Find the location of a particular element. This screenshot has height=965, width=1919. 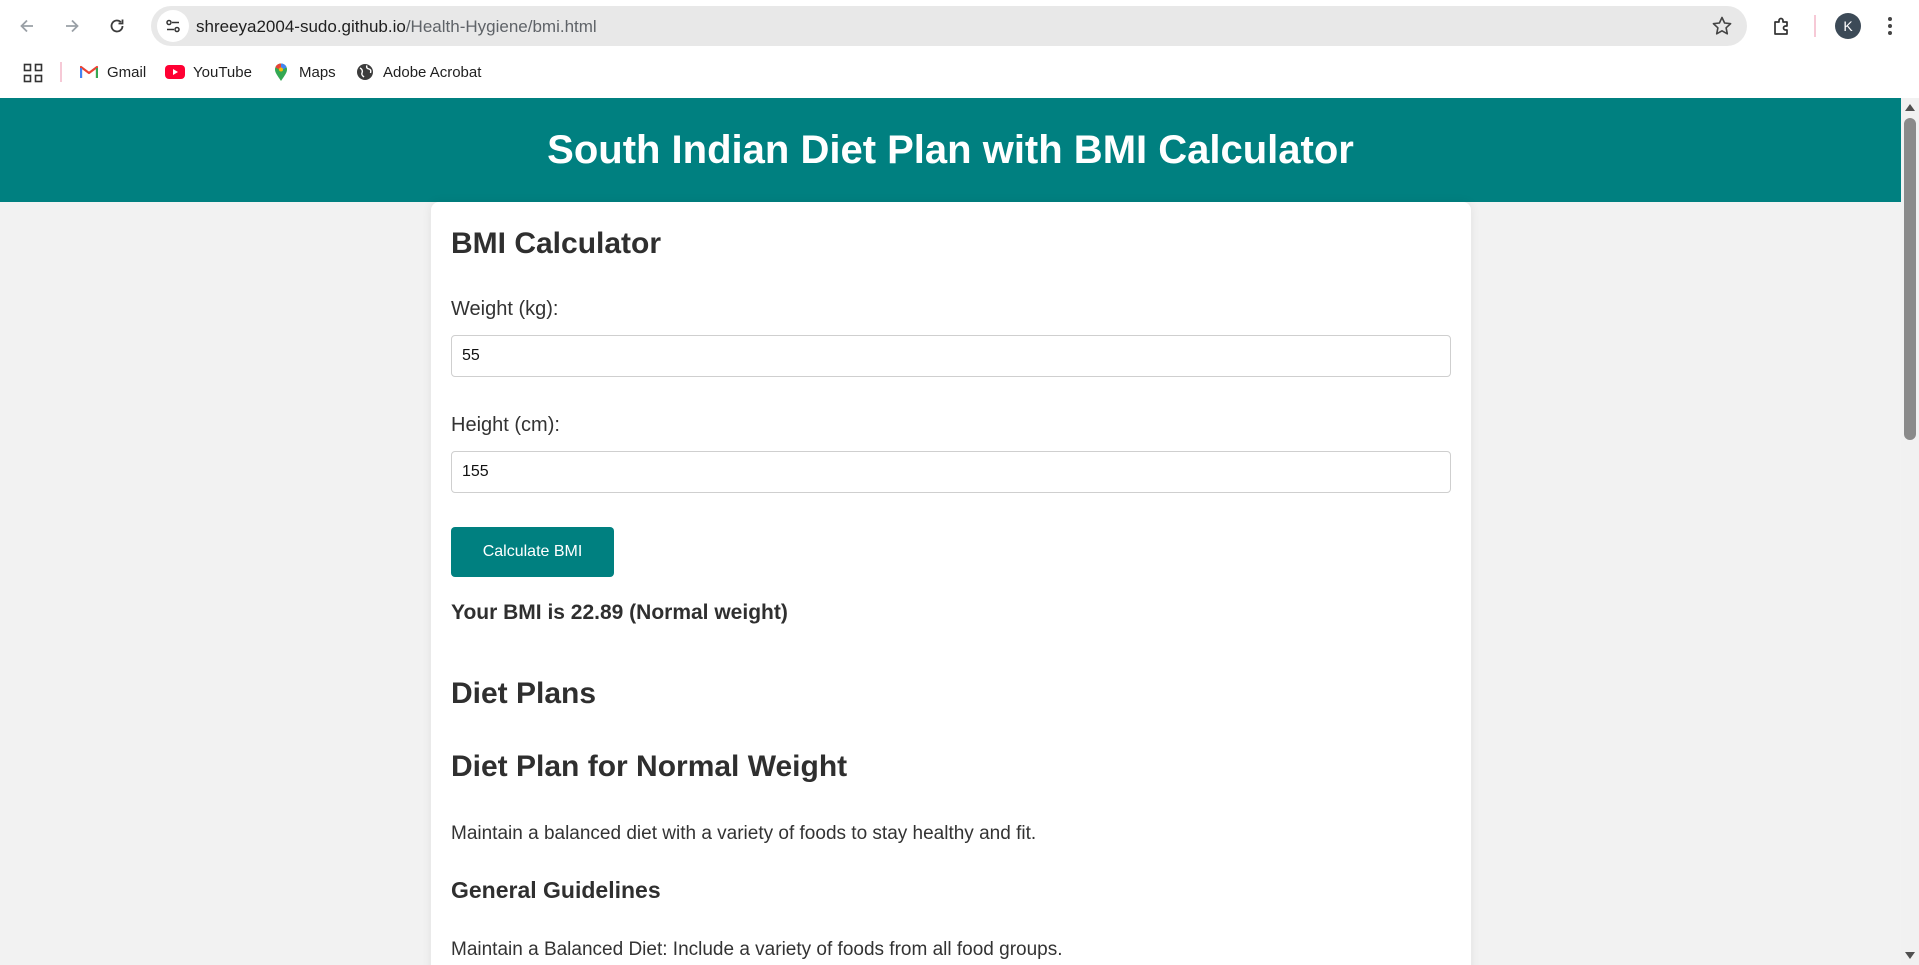

bookmarks-divider is located at coordinates (61, 72).